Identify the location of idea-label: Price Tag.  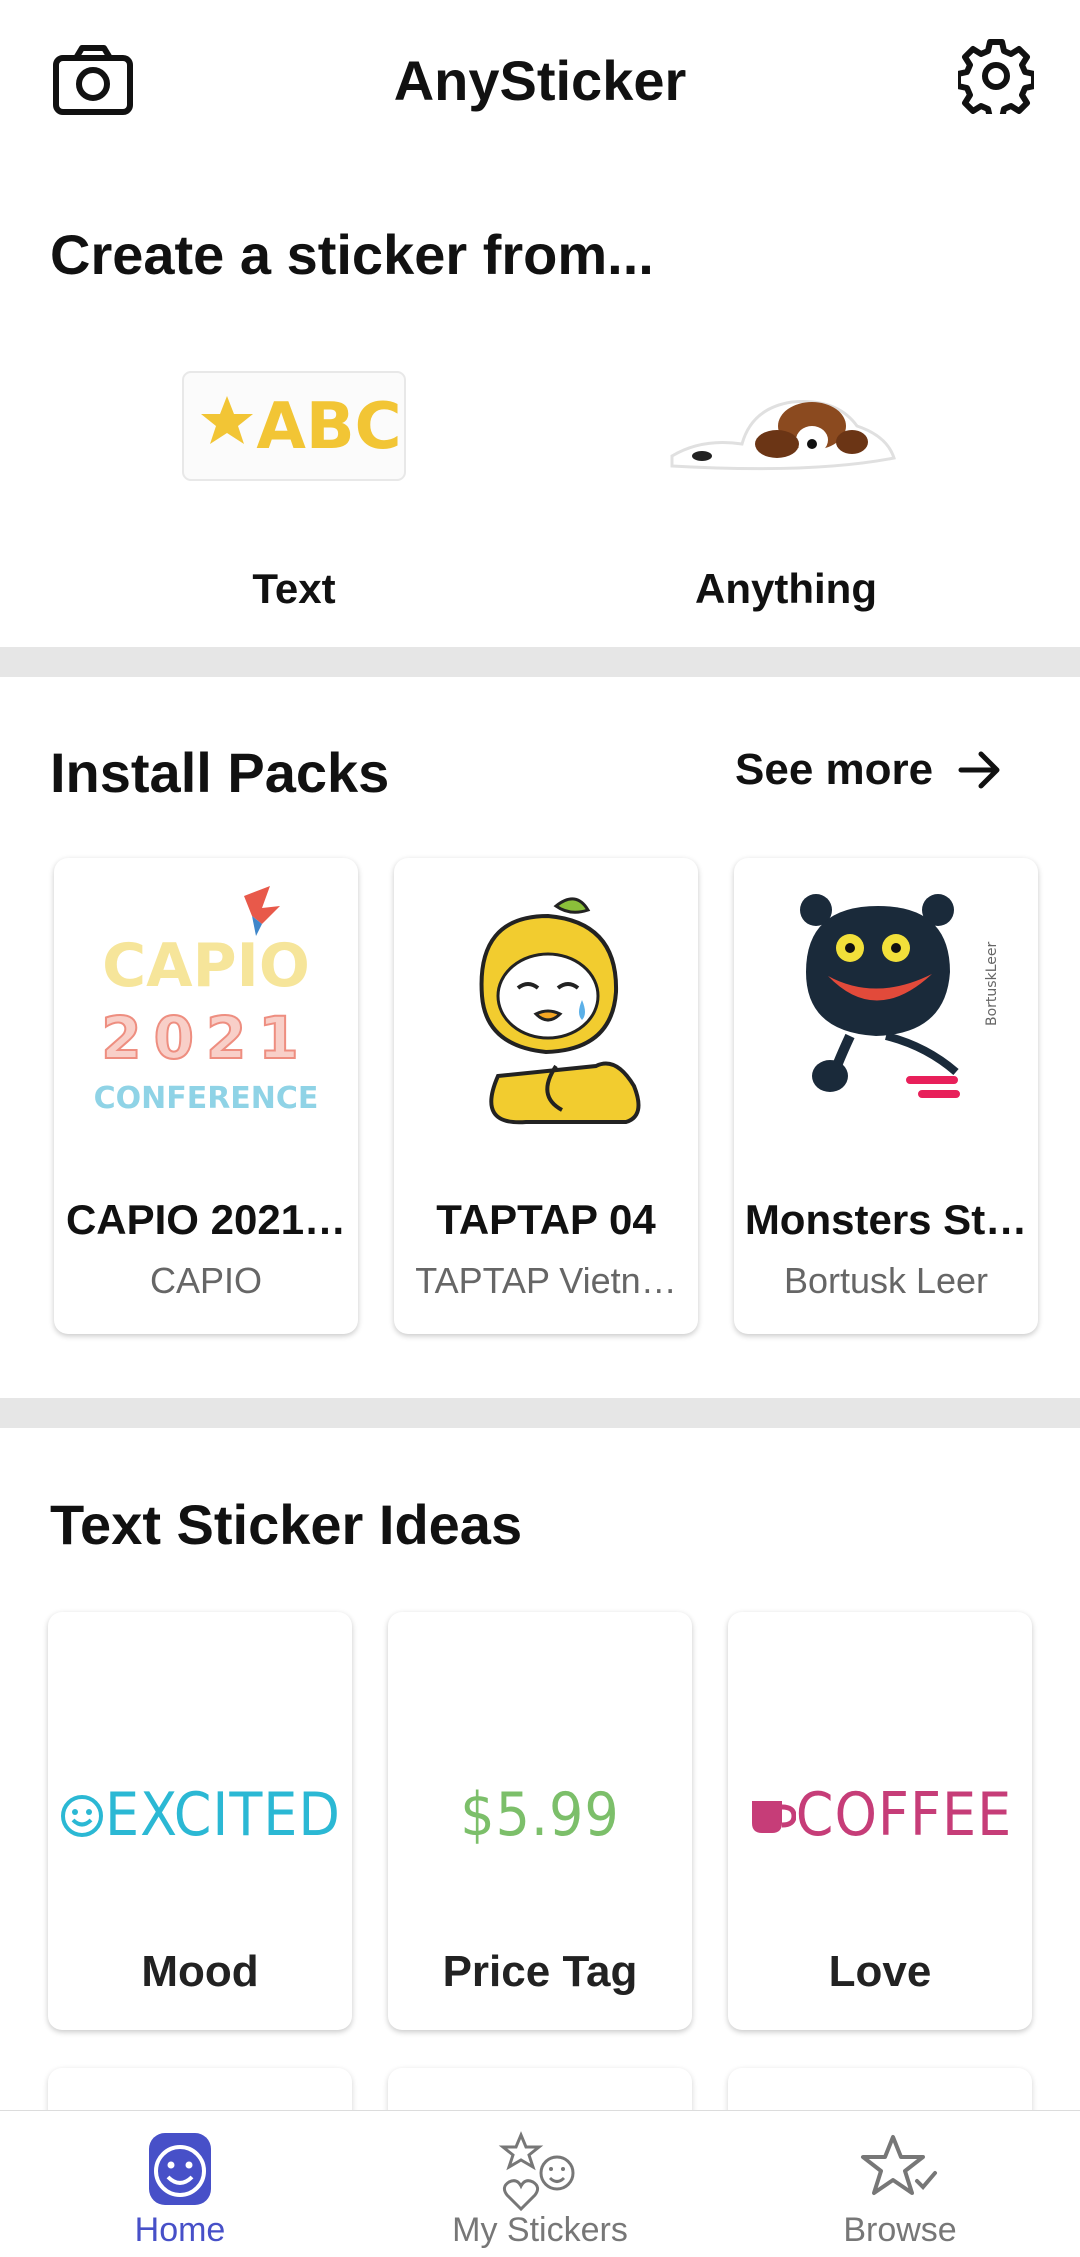
(540, 1971).